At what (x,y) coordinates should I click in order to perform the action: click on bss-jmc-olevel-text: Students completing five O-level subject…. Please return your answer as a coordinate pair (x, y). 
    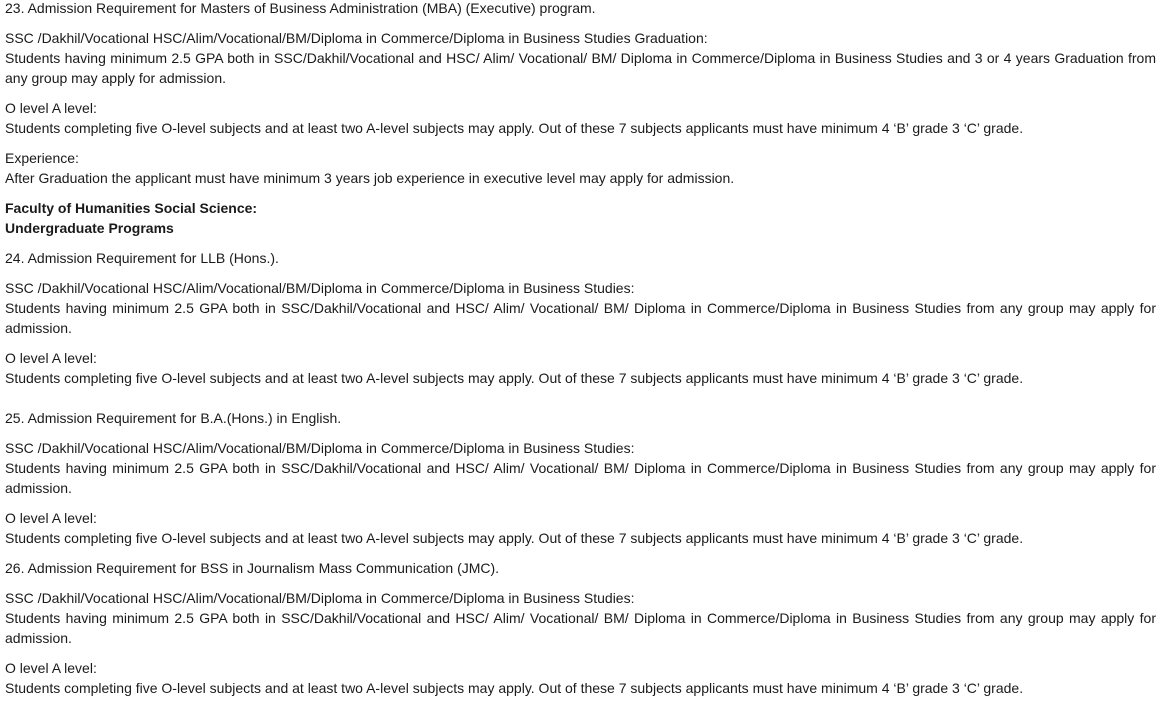
    Looking at the image, I should click on (514, 688).